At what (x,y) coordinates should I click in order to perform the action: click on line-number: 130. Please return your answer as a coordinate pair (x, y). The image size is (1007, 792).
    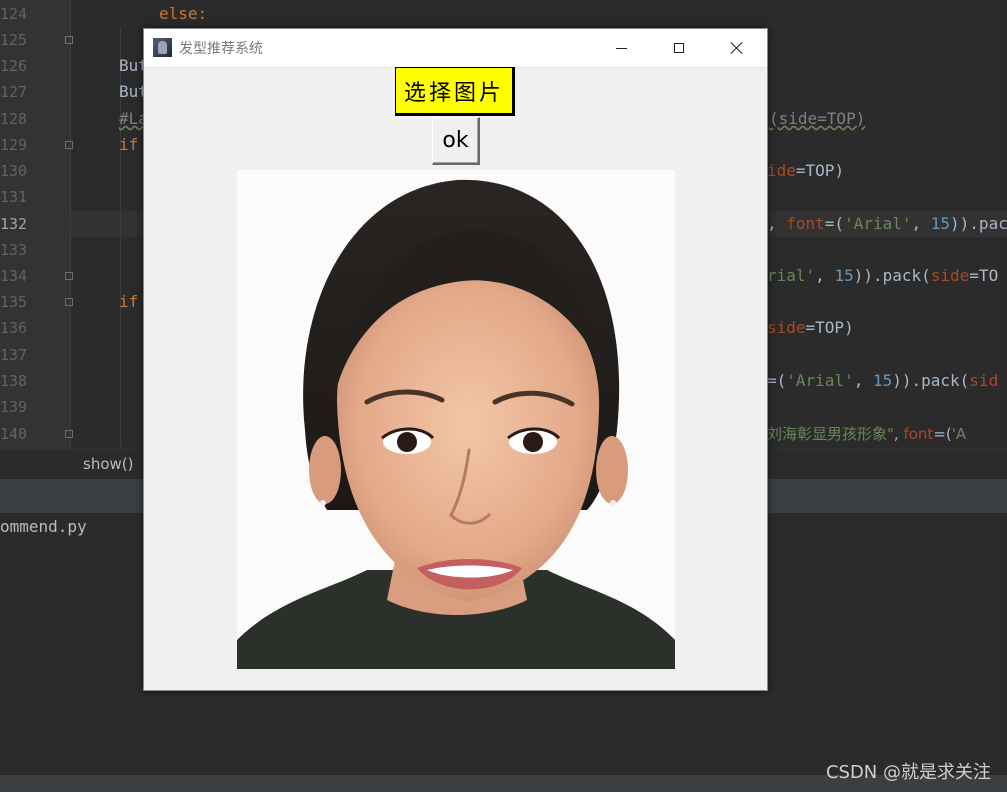
    Looking at the image, I should click on (14, 171).